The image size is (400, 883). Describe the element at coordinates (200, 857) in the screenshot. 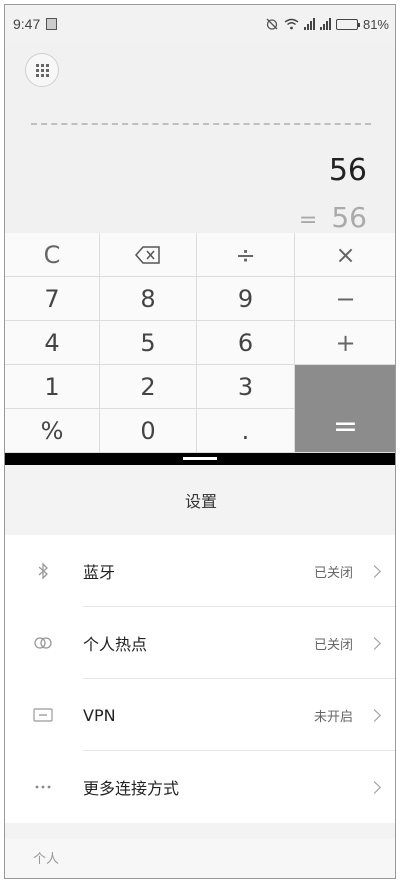

I see `section-header-personal: 个人` at that location.